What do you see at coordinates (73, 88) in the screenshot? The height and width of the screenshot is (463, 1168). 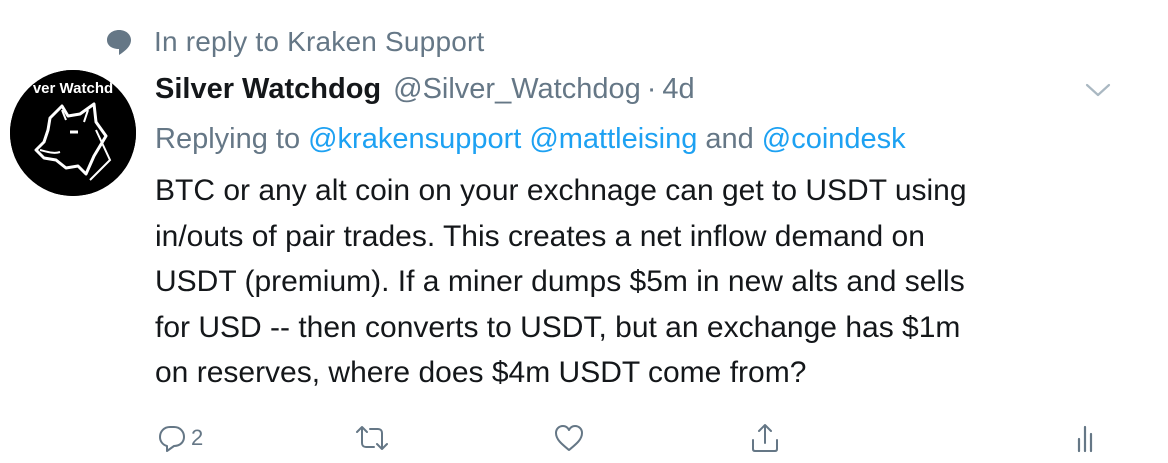 I see `avatar-logo-text: ver Watchd` at bounding box center [73, 88].